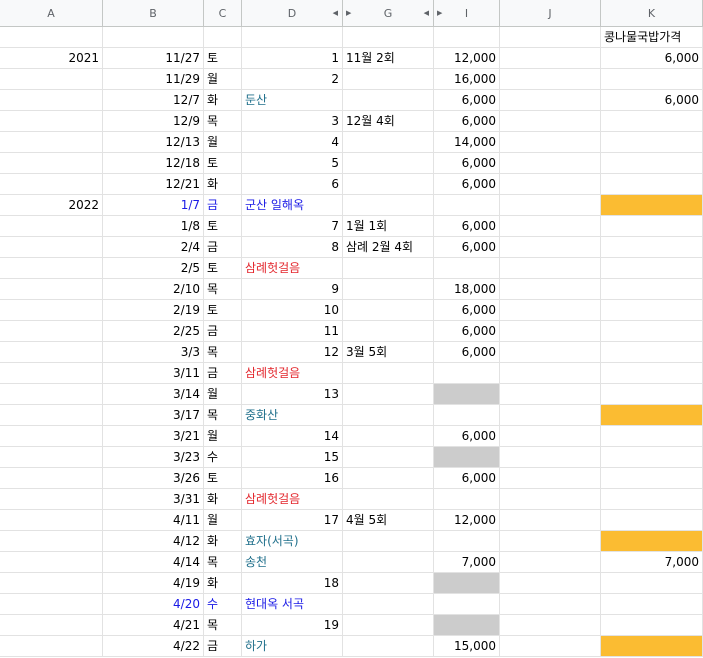 The height and width of the screenshot is (658, 703). What do you see at coordinates (153, 604) in the screenshot?
I see `cell-b: 4/20` at bounding box center [153, 604].